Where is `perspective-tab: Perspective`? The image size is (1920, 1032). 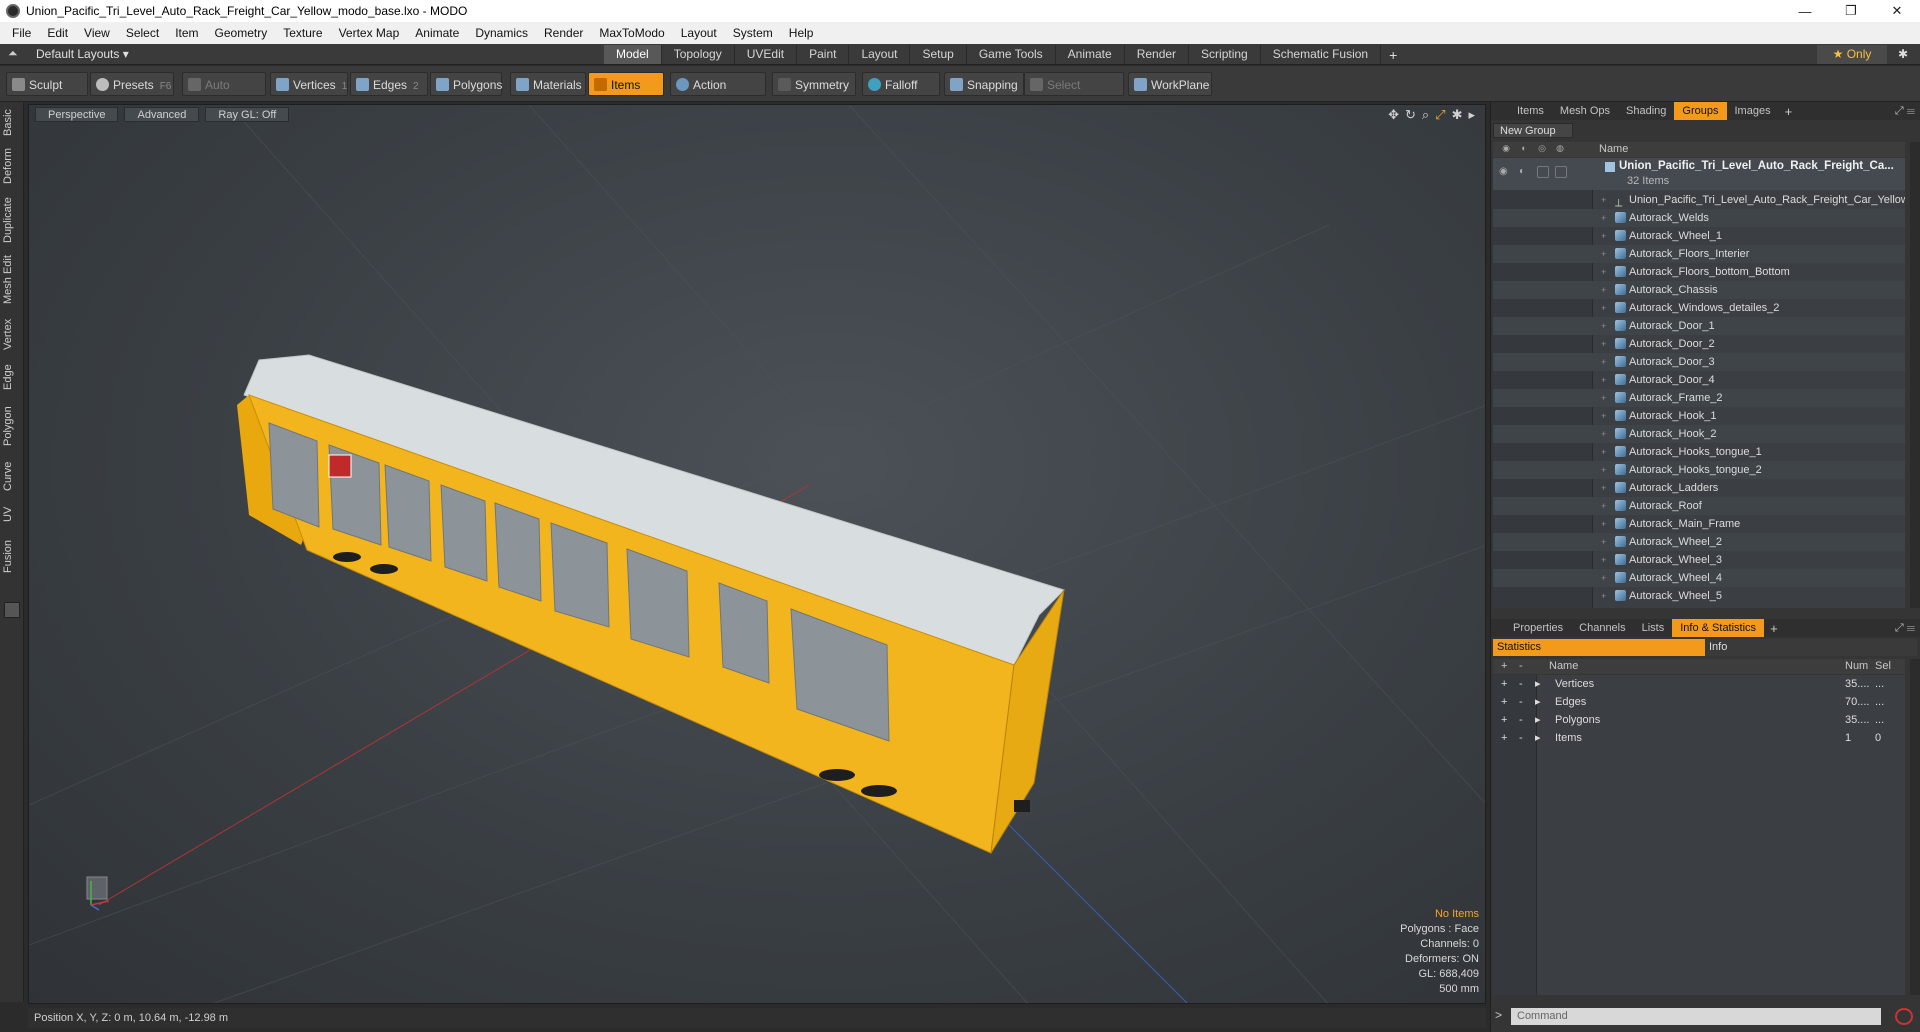
perspective-tab: Perspective is located at coordinates (77, 114).